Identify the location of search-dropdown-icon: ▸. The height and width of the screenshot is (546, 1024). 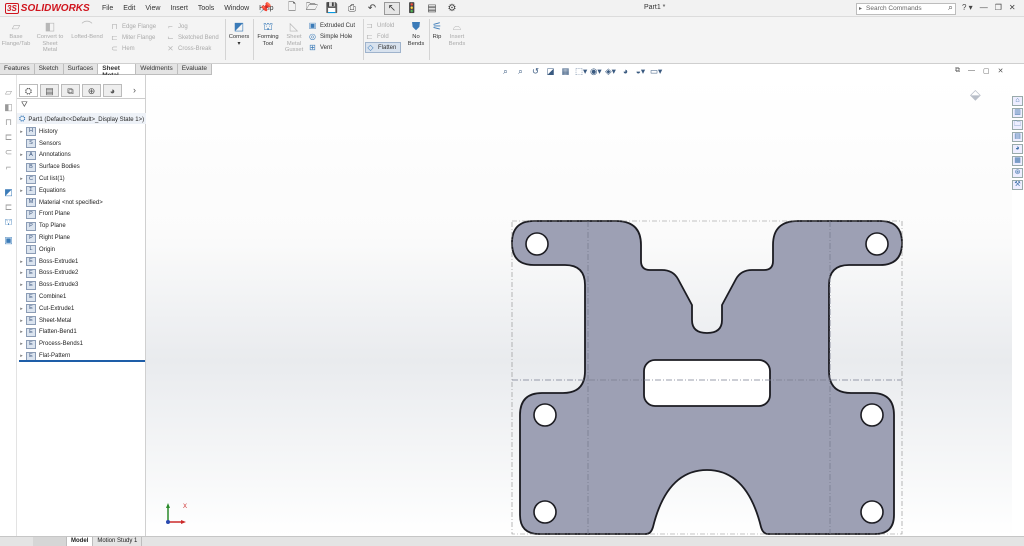
(860, 9).